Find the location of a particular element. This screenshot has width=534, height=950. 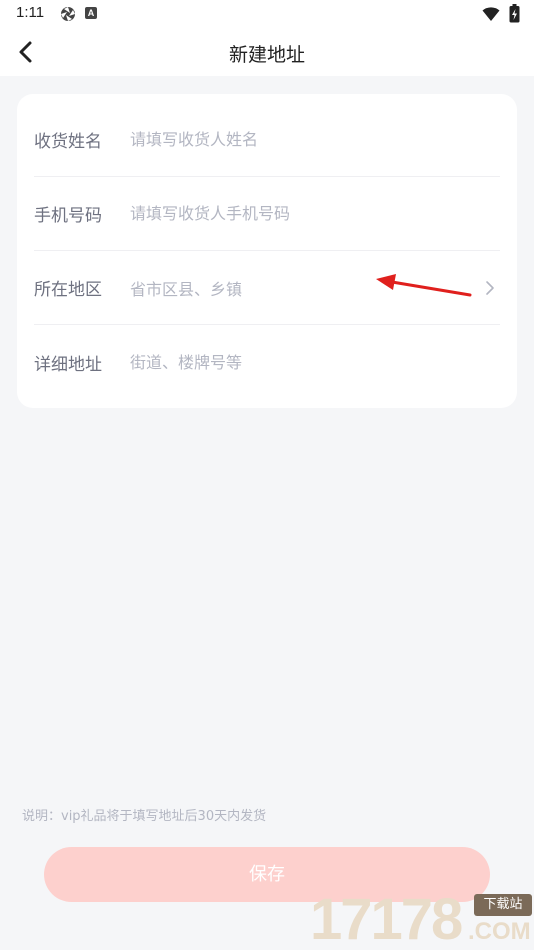

status-time: 1:11 is located at coordinates (30, 12).